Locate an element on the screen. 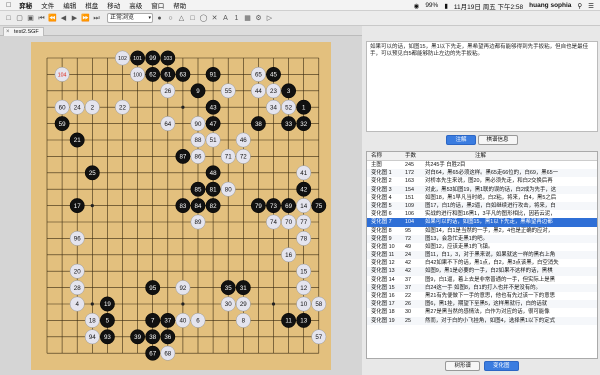 The image size is (600, 375). white-stone: 29 is located at coordinates (243, 304).